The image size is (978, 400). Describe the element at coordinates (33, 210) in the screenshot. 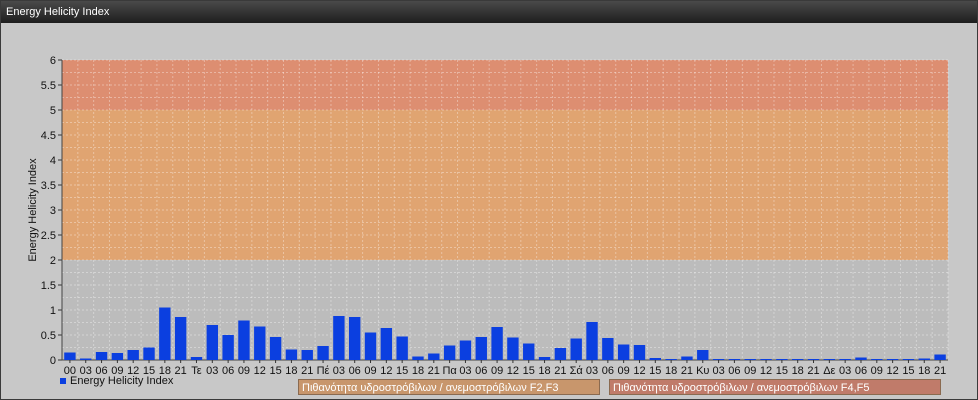

I see `y-axis-label: Energy Helicity Index` at that location.